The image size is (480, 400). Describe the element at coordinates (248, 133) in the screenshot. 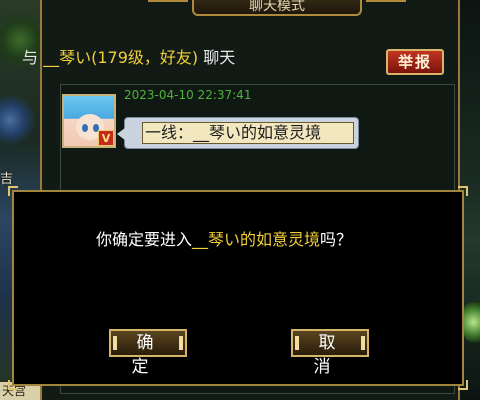

I see `message-link-text: 一线：__琴い的如意灵境` at that location.